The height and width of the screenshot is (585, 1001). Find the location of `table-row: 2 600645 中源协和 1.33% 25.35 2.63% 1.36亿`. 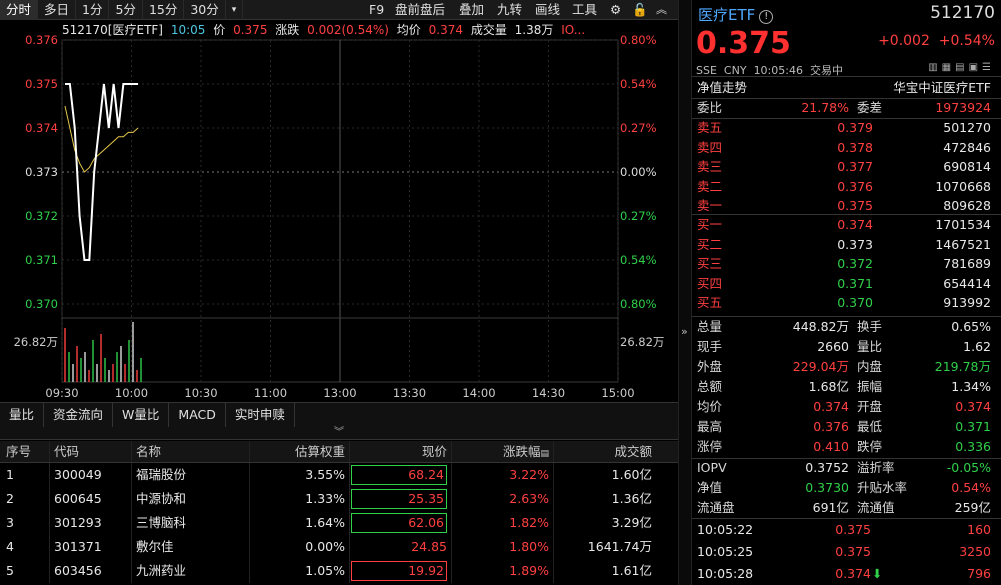

table-row: 2 600645 中源协和 1.33% 25.35 2.63% 1.36亿 is located at coordinates (339, 499).